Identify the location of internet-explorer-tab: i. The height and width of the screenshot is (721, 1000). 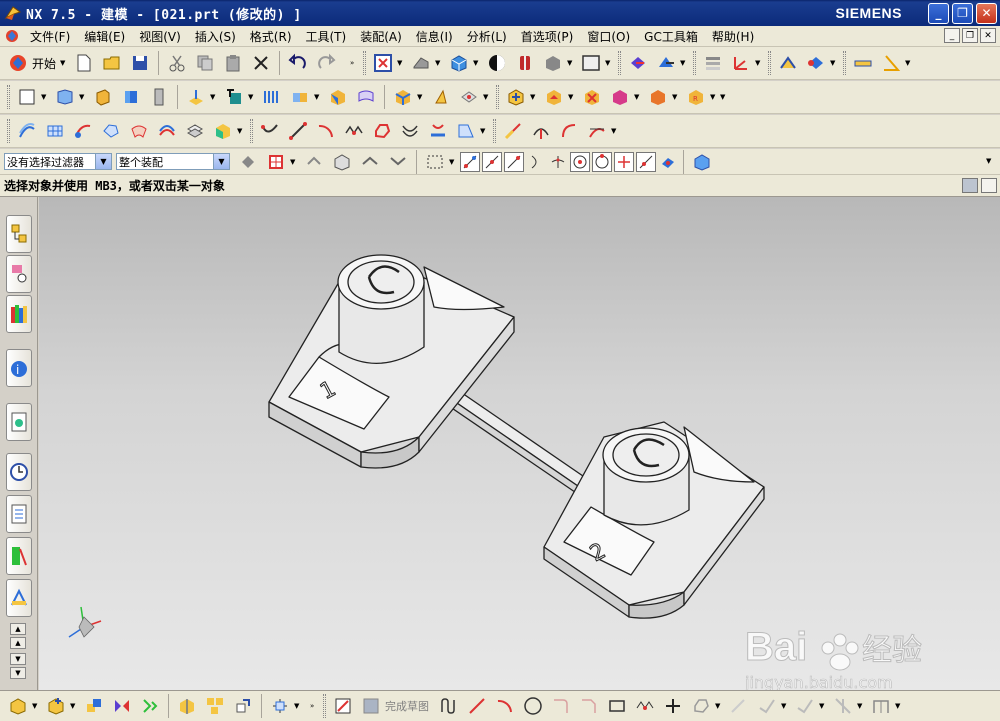
(19, 368).